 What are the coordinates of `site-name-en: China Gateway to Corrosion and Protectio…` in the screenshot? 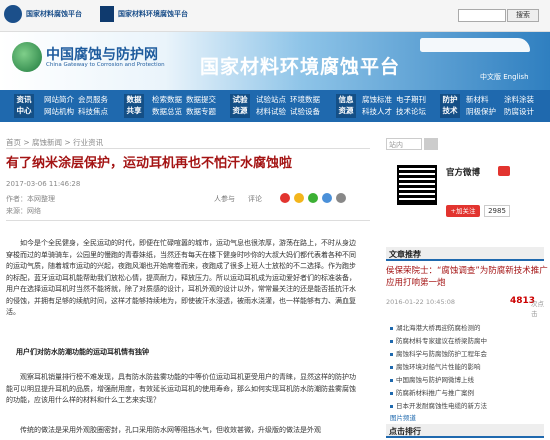 It's located at (105, 65).